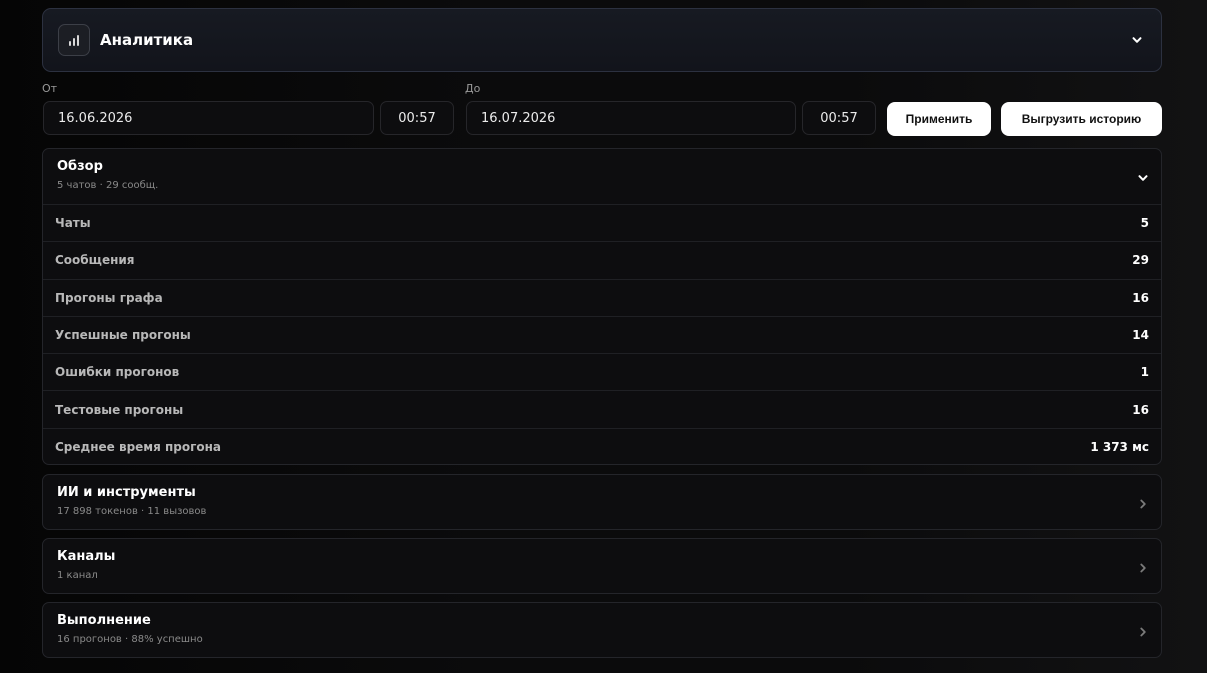 The width and height of the screenshot is (1207, 673). What do you see at coordinates (123, 335) in the screenshot?
I see `stat-label: Успешные прогоны` at bounding box center [123, 335].